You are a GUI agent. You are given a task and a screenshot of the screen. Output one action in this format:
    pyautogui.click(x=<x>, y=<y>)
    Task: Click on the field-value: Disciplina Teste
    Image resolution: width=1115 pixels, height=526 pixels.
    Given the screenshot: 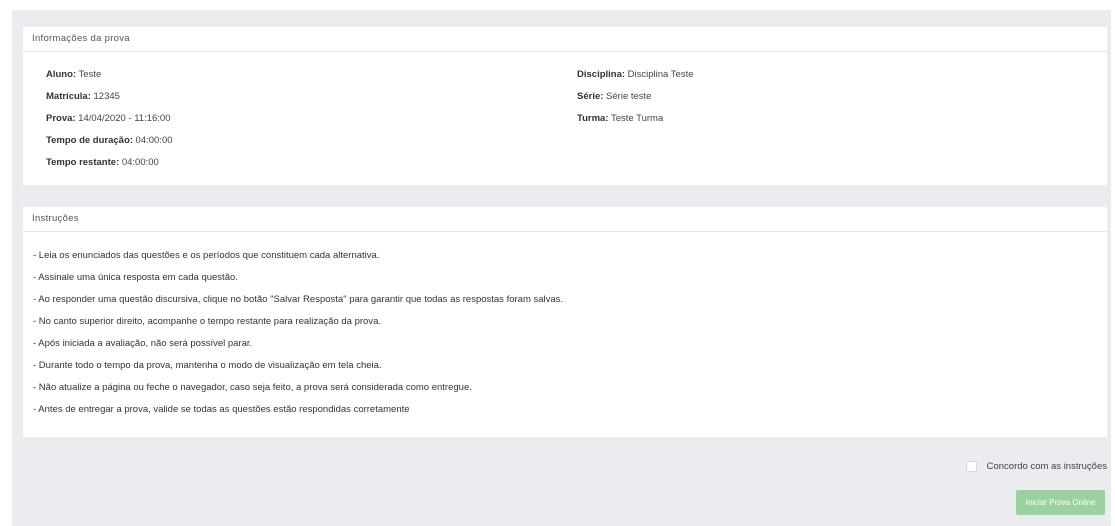 What is the action you would take?
    pyautogui.click(x=659, y=74)
    